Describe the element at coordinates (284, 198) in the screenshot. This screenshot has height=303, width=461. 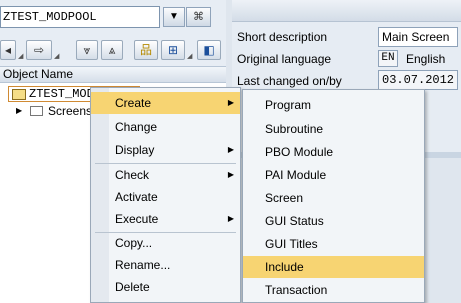
I see `menu-item-label: Screen` at that location.